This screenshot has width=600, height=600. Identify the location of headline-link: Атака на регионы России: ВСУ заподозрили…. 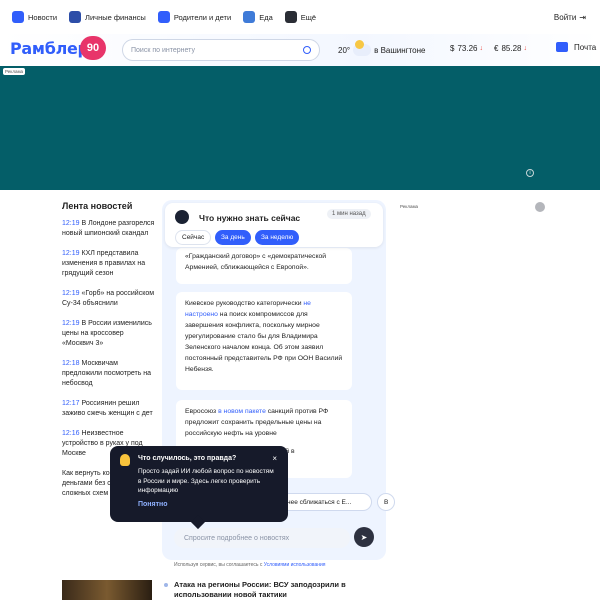
(264, 590).